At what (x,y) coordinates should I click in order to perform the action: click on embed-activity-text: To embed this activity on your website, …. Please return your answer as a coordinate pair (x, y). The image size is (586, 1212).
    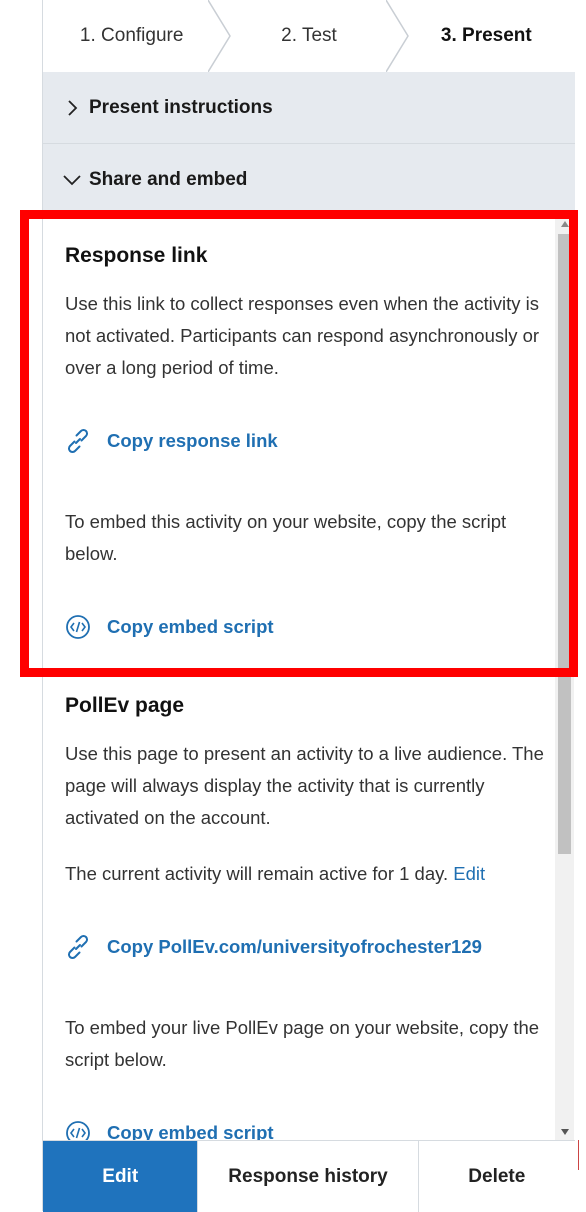
    Looking at the image, I should click on (286, 537).